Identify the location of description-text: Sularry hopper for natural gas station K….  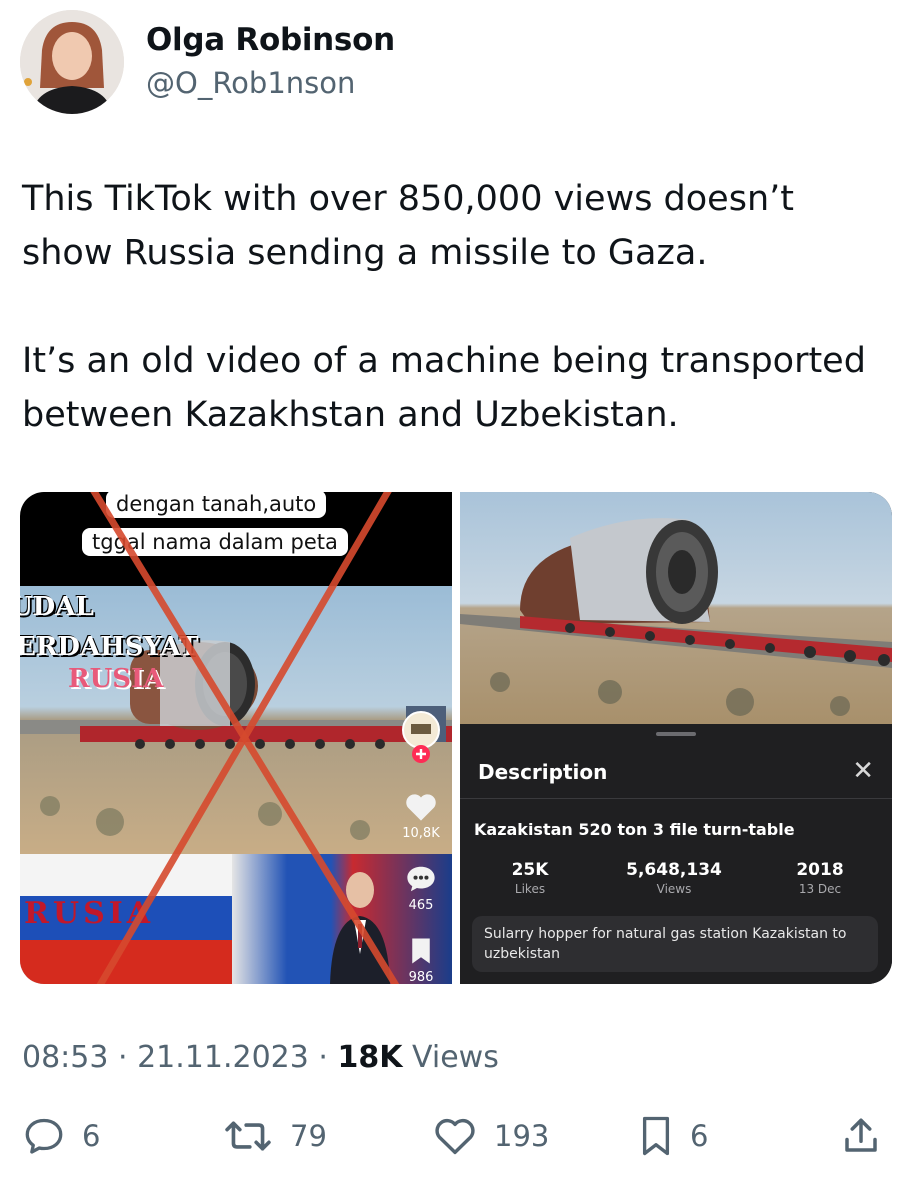
(675, 944).